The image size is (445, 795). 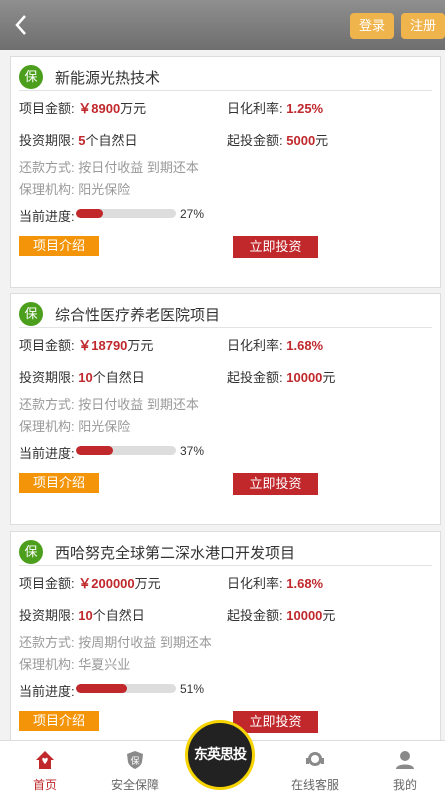 I want to click on tab-home-label: 首页, so click(x=44, y=785).